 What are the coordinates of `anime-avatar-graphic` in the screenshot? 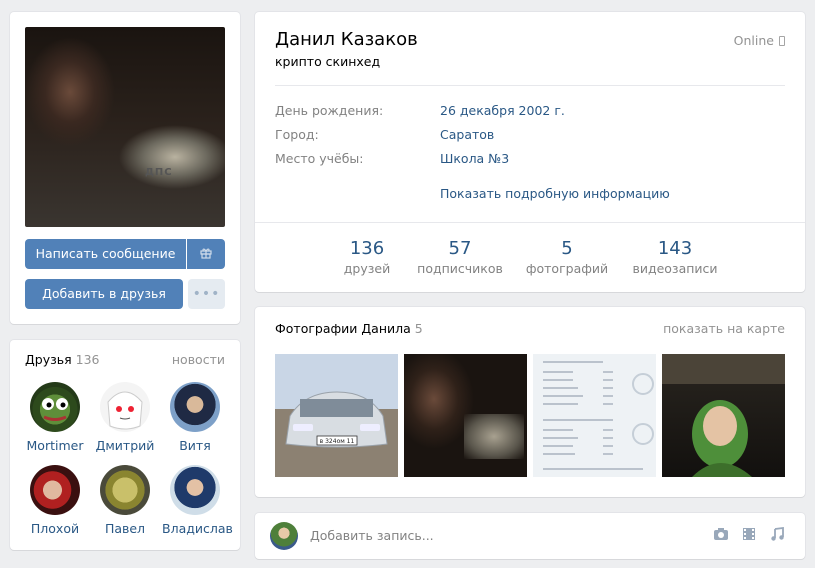 It's located at (125, 410).